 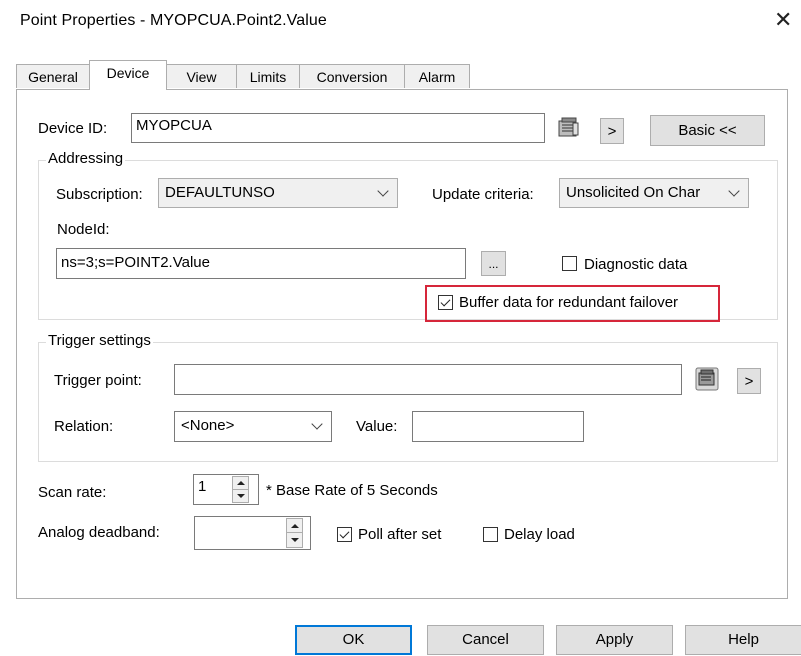 I want to click on trigger-value-field, so click(x=498, y=426).